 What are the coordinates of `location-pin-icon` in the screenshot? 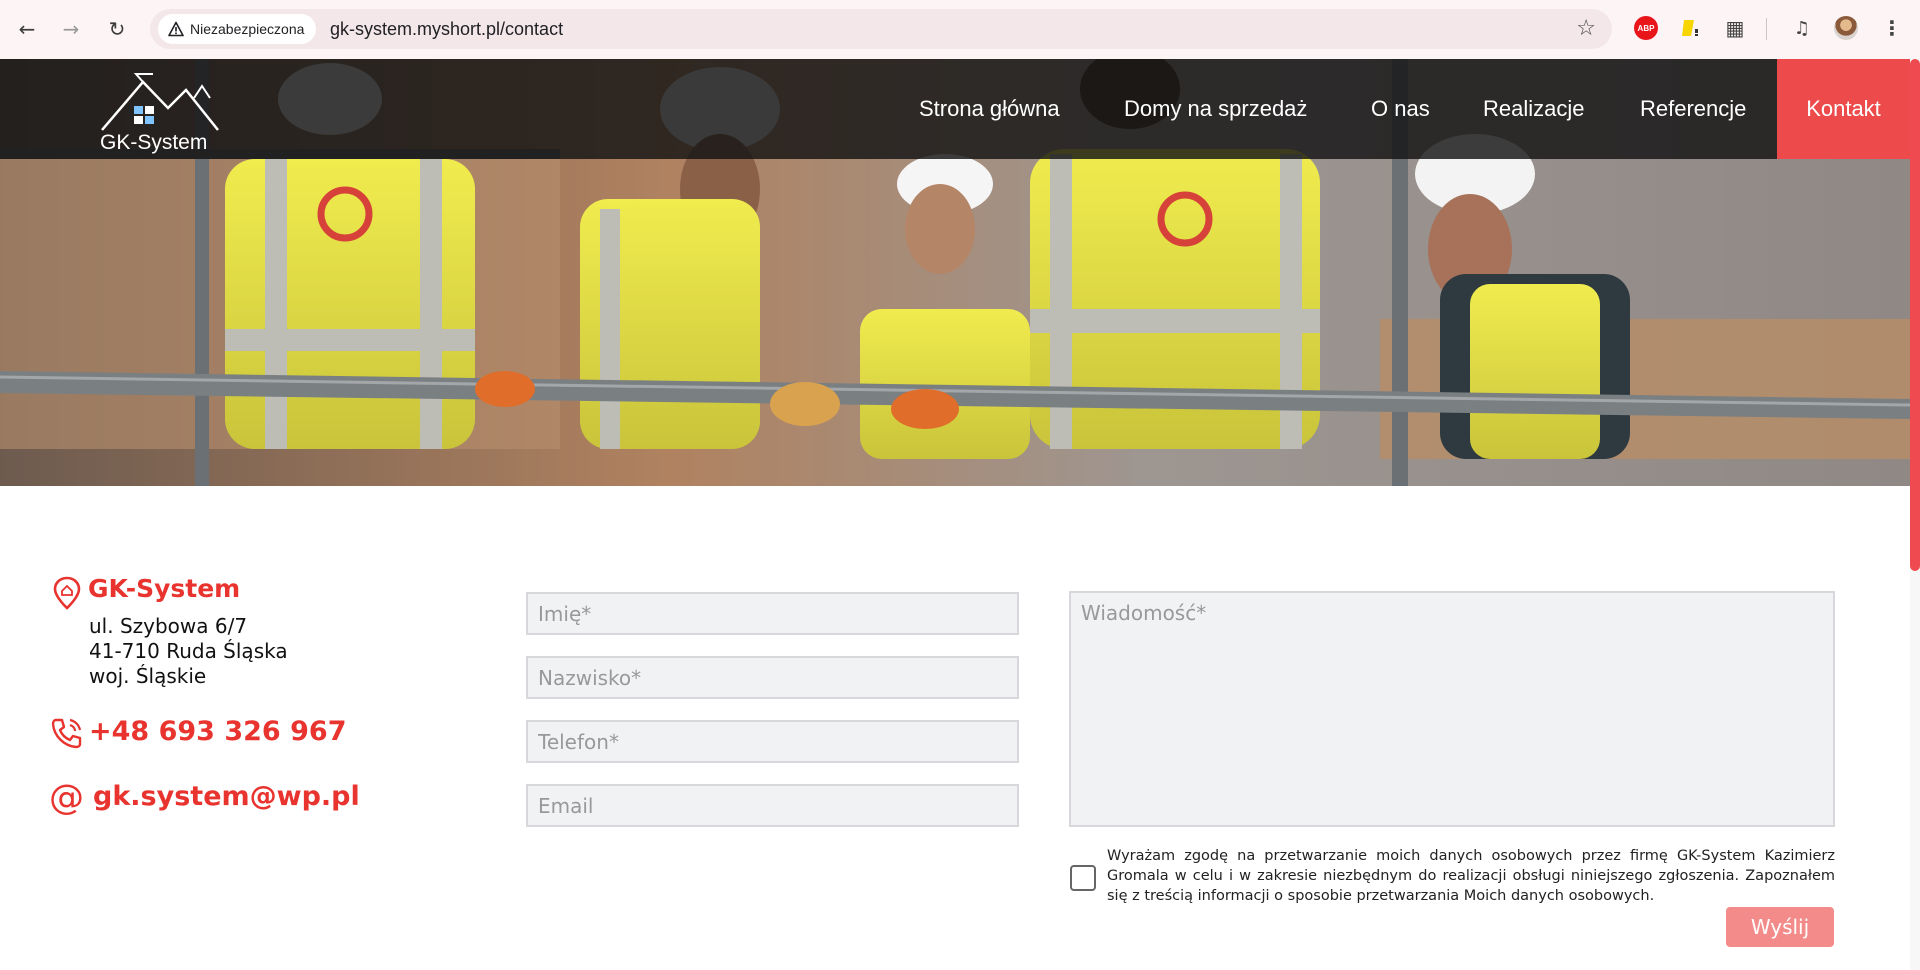 It's located at (67, 593).